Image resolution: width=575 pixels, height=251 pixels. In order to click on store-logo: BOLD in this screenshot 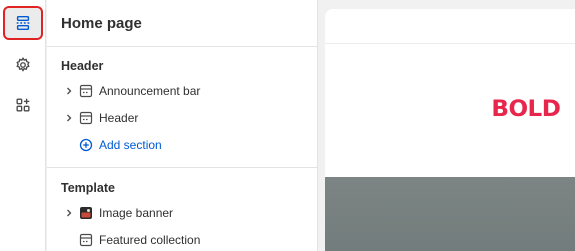, I will do `click(526, 109)`.